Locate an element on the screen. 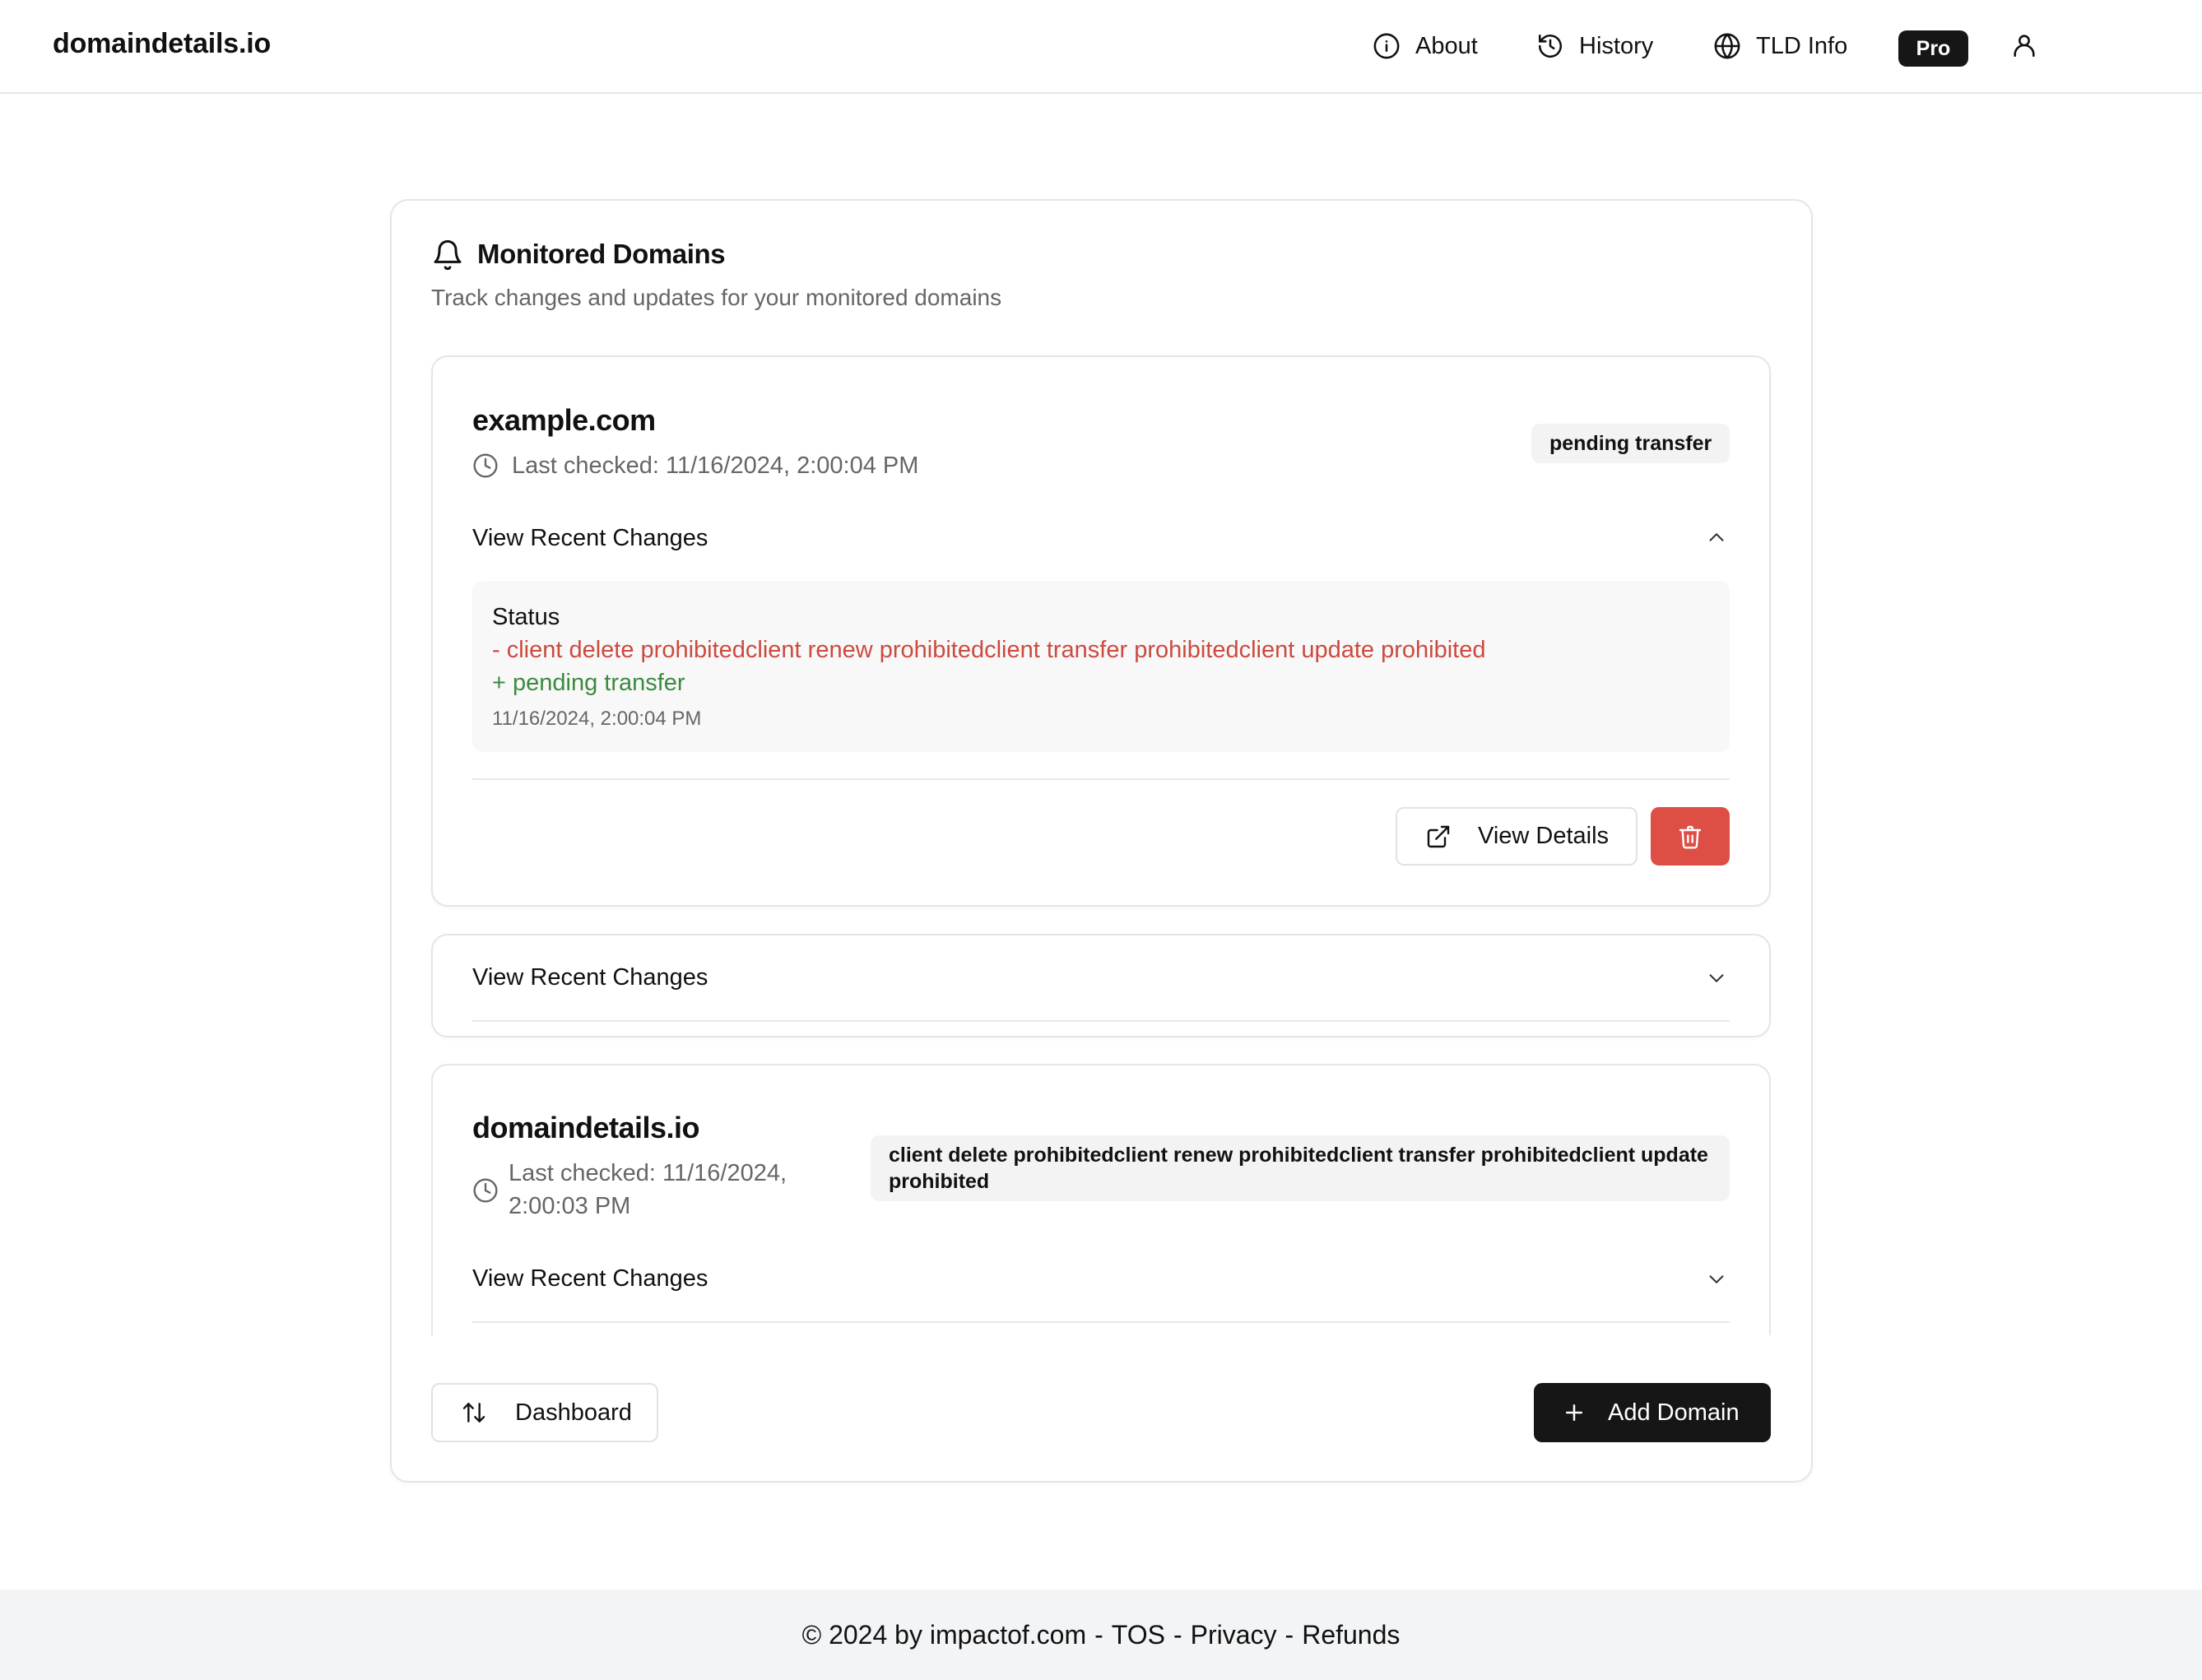  globe-icon is located at coordinates (1727, 46).